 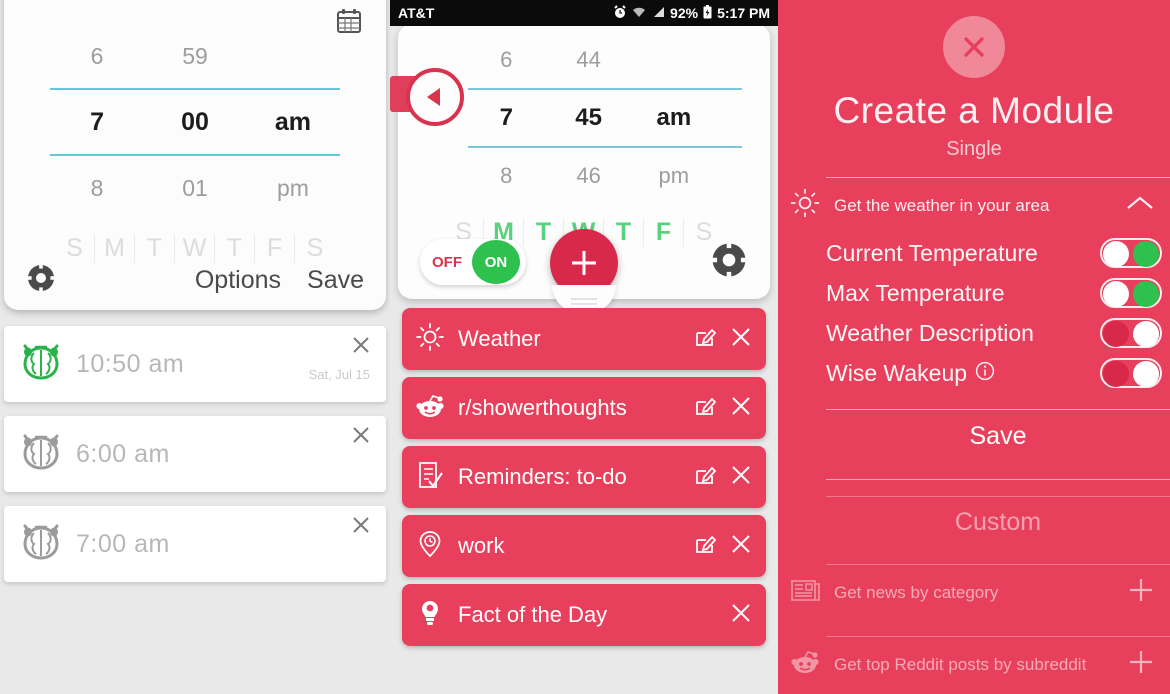 What do you see at coordinates (1140, 205) in the screenshot?
I see `chevron-up-icon` at bounding box center [1140, 205].